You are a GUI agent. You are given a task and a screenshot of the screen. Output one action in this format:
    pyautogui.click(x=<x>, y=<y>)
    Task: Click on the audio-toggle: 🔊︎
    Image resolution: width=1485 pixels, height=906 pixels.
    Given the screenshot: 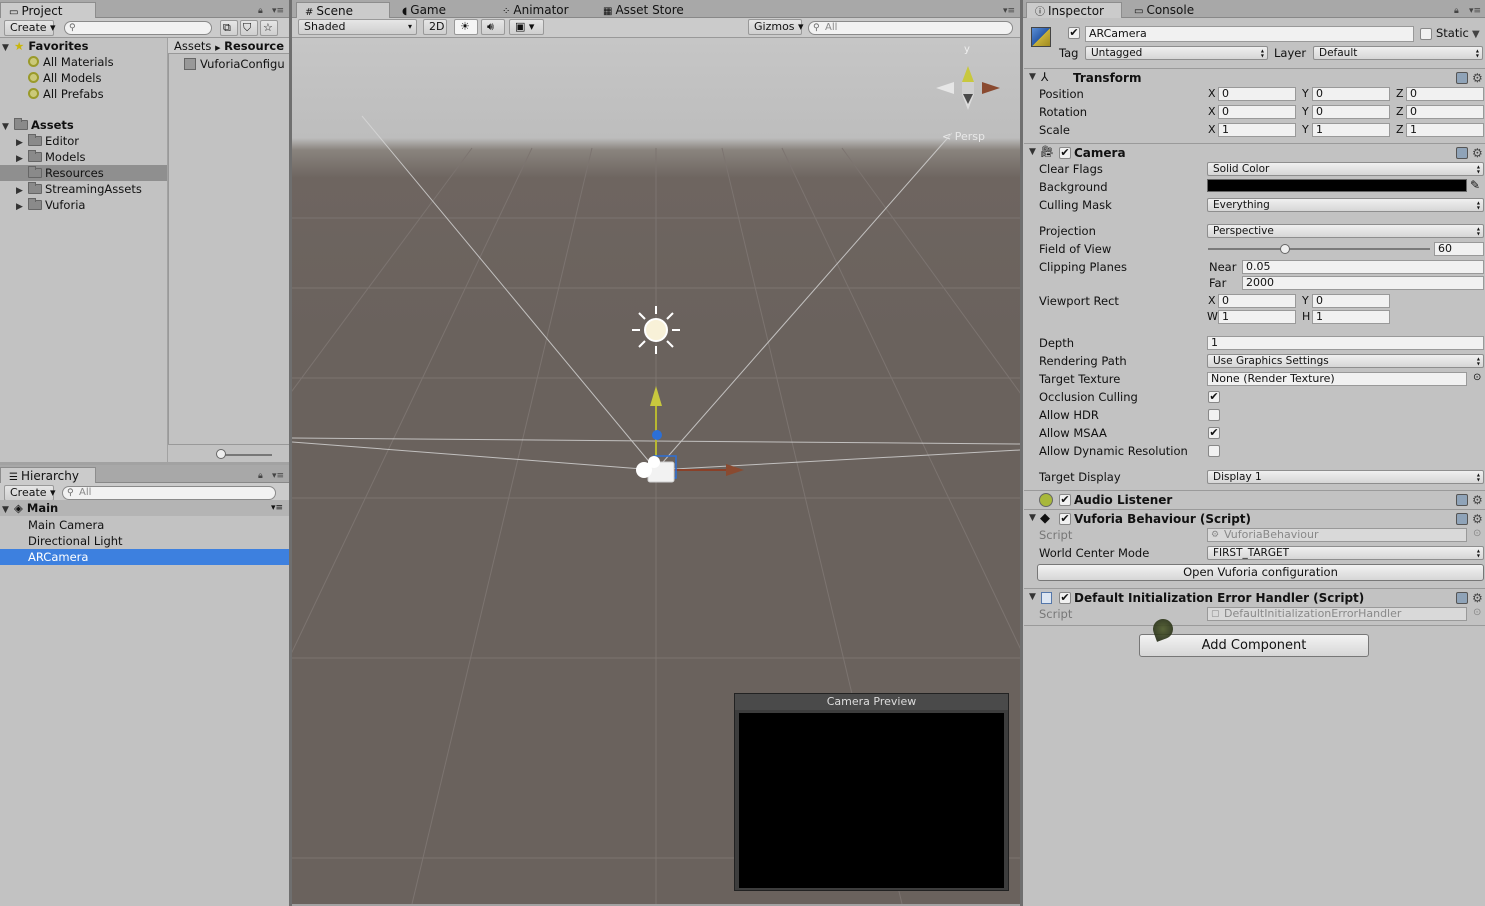 What is the action you would take?
    pyautogui.click(x=493, y=27)
    